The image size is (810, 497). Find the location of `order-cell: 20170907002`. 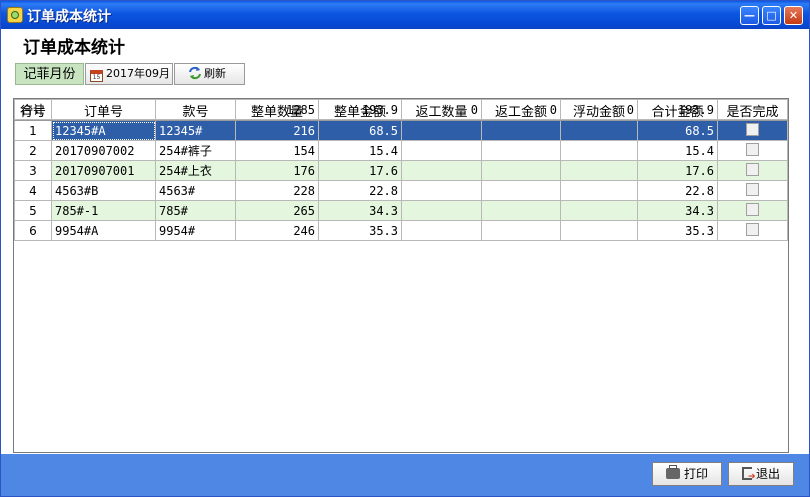

order-cell: 20170907002 is located at coordinates (103, 150).